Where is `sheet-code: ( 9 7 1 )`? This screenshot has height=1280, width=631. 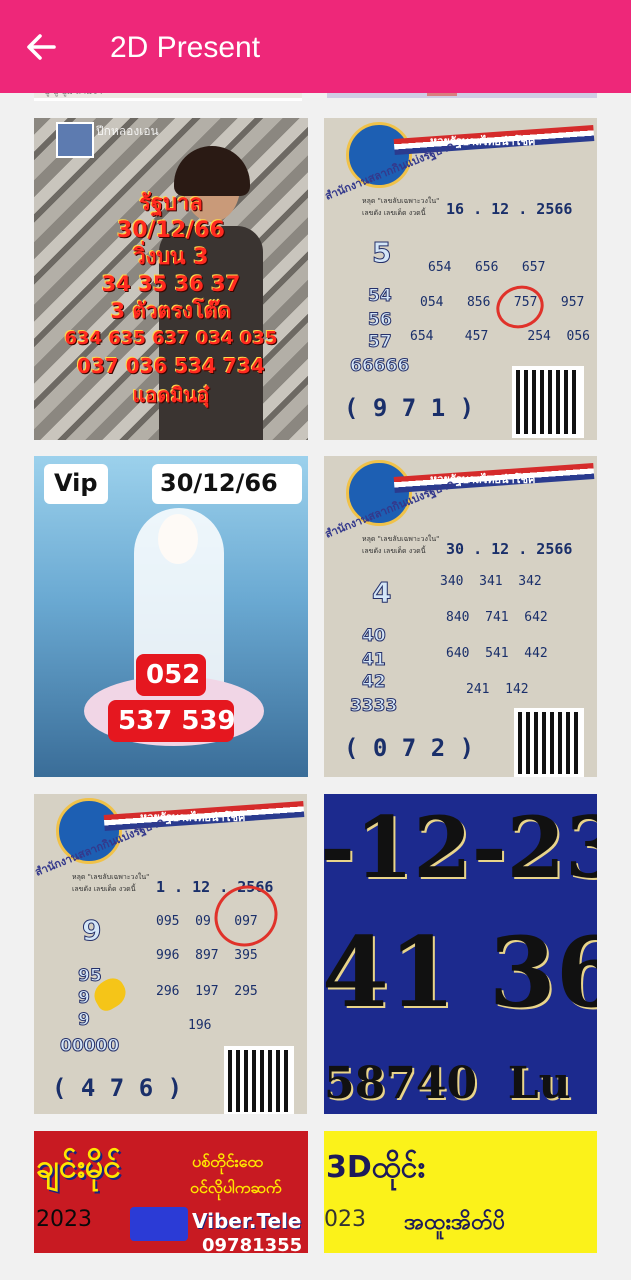
sheet-code: ( 9 7 1 ) is located at coordinates (409, 408).